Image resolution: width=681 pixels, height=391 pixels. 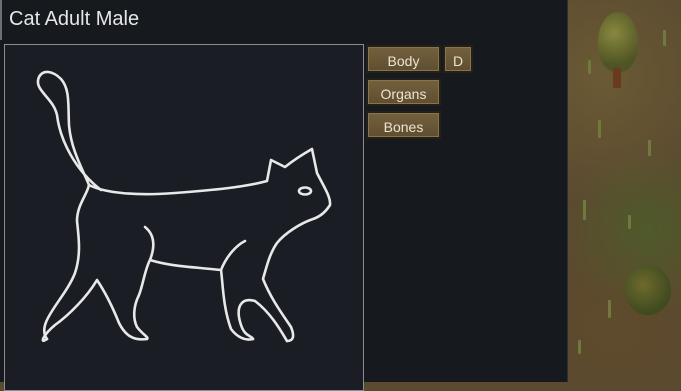 I want to click on tab-d: D, so click(x=458, y=59).